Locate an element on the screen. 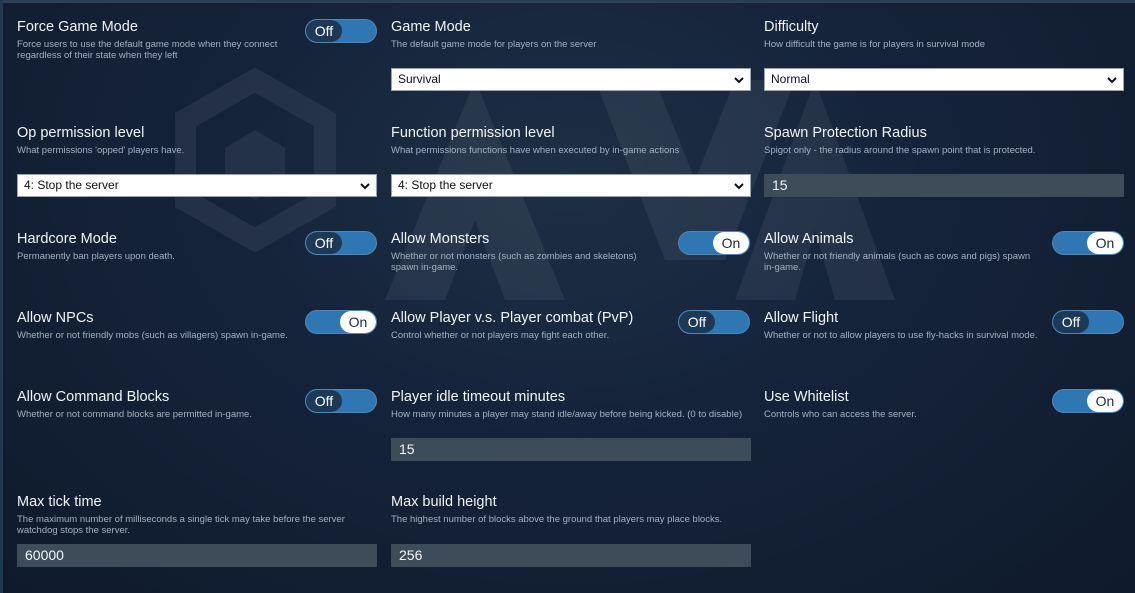 The width and height of the screenshot is (1135, 593). allow-command-blocks-toggle: Off is located at coordinates (341, 401).